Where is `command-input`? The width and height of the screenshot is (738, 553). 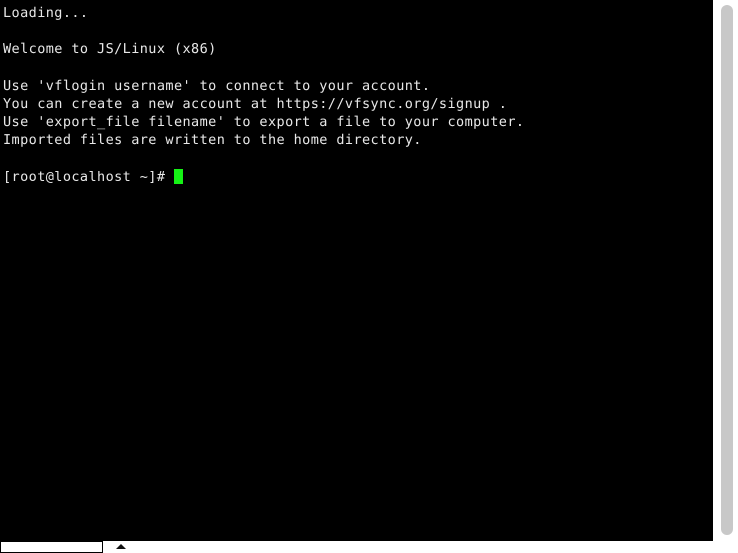
command-input is located at coordinates (51, 547).